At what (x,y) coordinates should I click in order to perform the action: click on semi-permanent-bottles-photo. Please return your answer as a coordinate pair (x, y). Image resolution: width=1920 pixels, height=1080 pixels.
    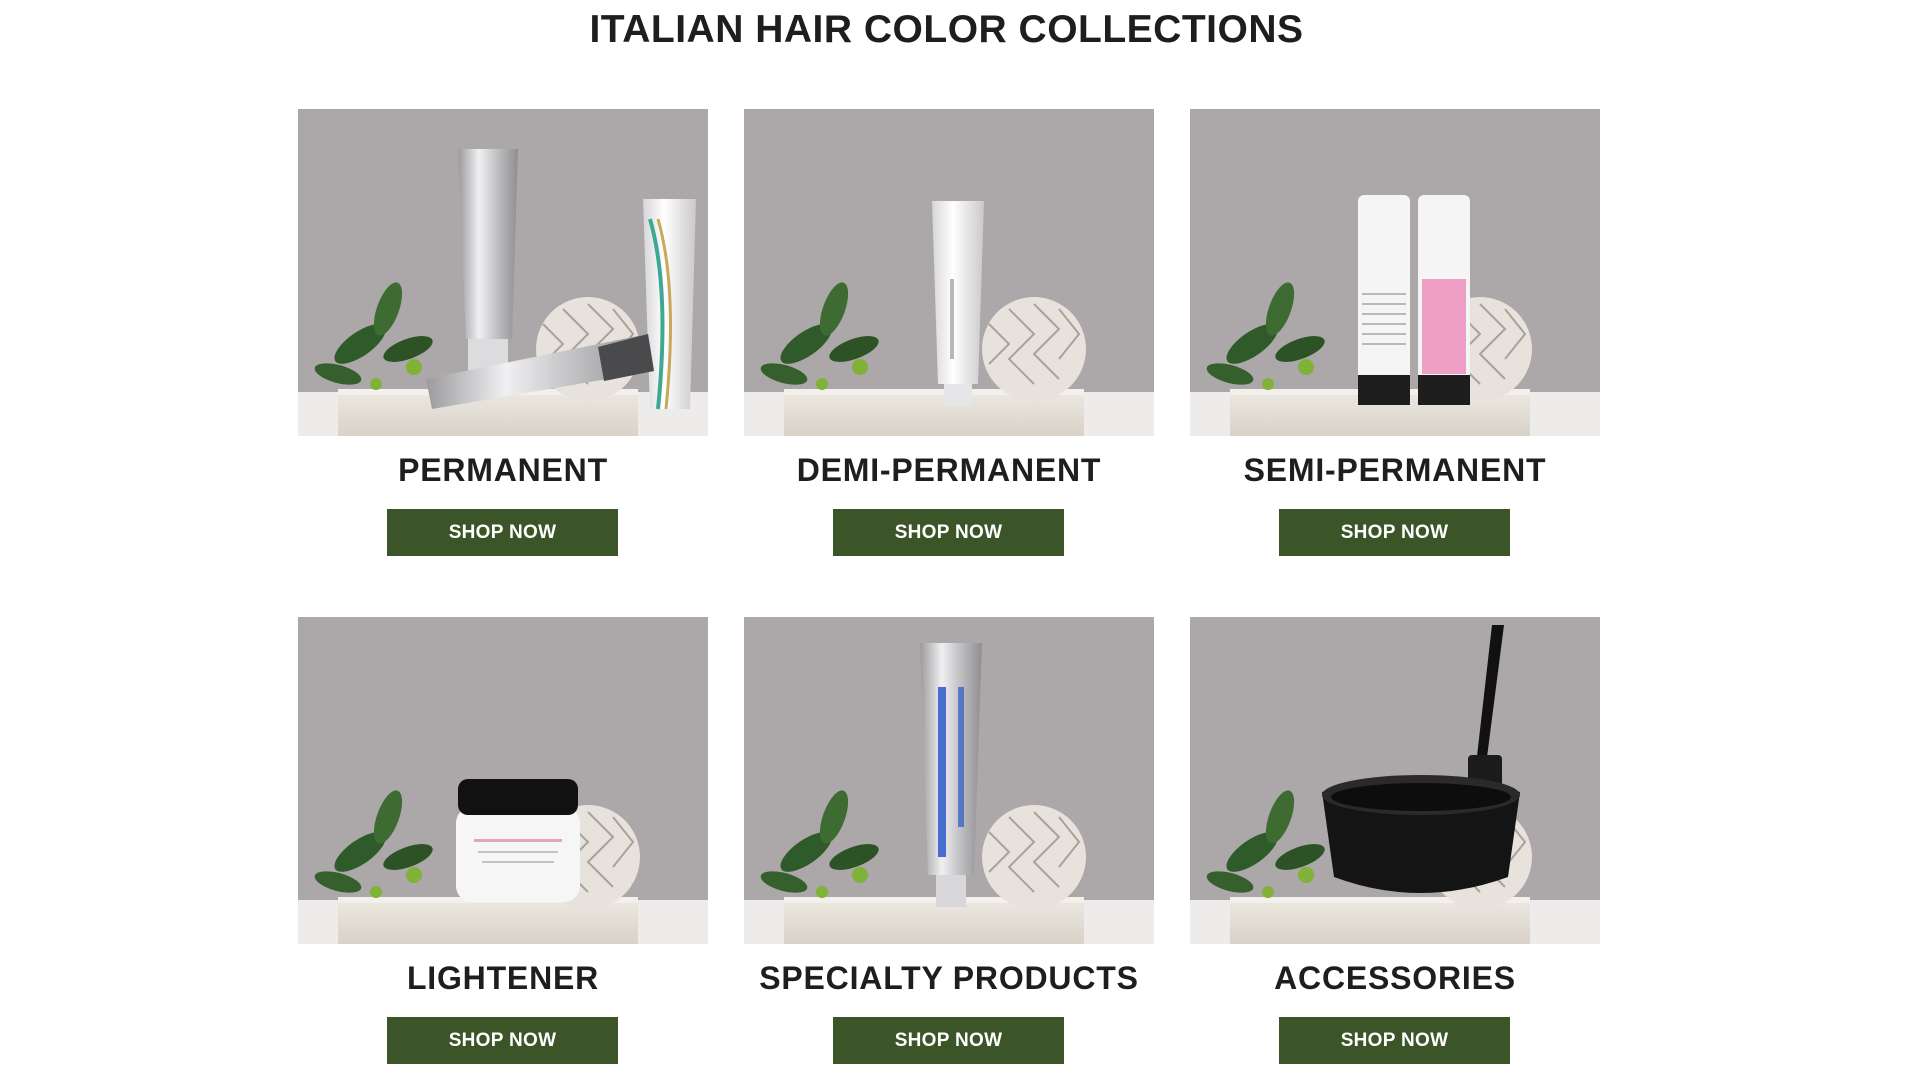
    Looking at the image, I should click on (1395, 272).